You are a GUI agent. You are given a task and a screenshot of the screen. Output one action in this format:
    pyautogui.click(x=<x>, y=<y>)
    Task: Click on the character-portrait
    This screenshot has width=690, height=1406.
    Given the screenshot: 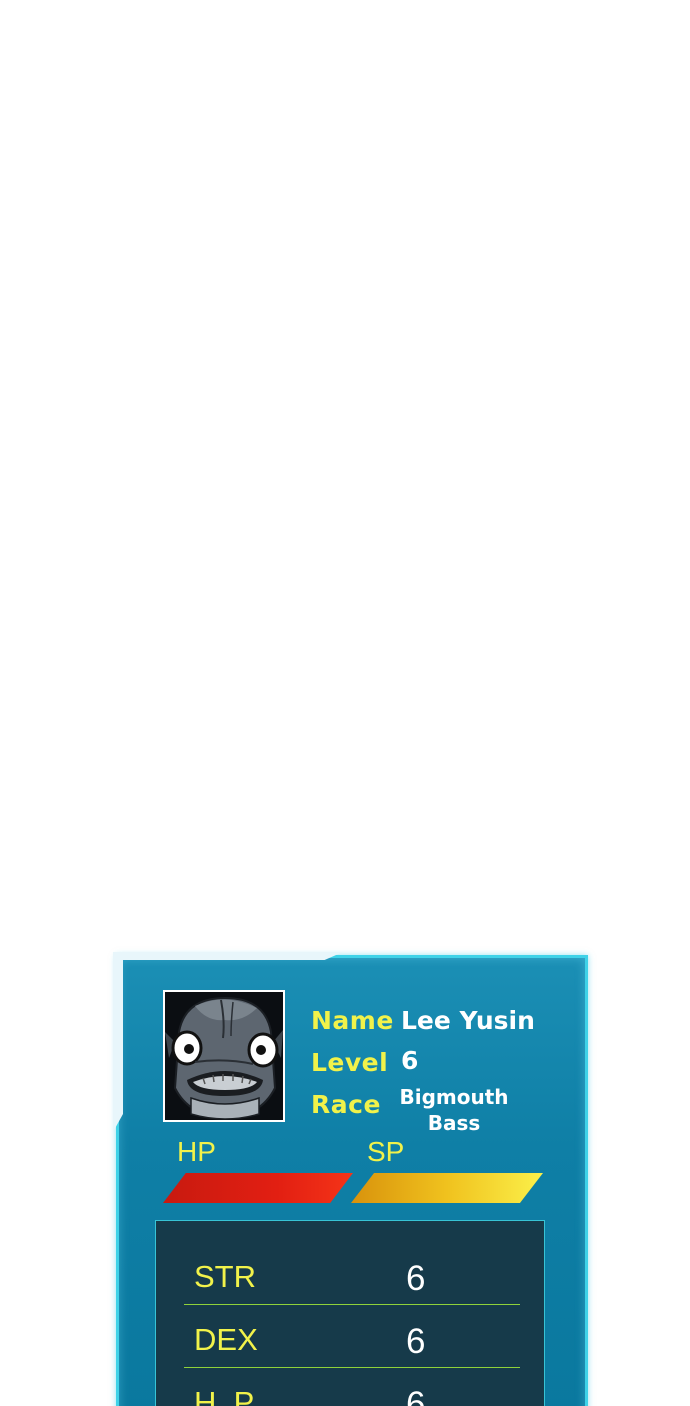 What is the action you would take?
    pyautogui.click(x=224, y=1056)
    